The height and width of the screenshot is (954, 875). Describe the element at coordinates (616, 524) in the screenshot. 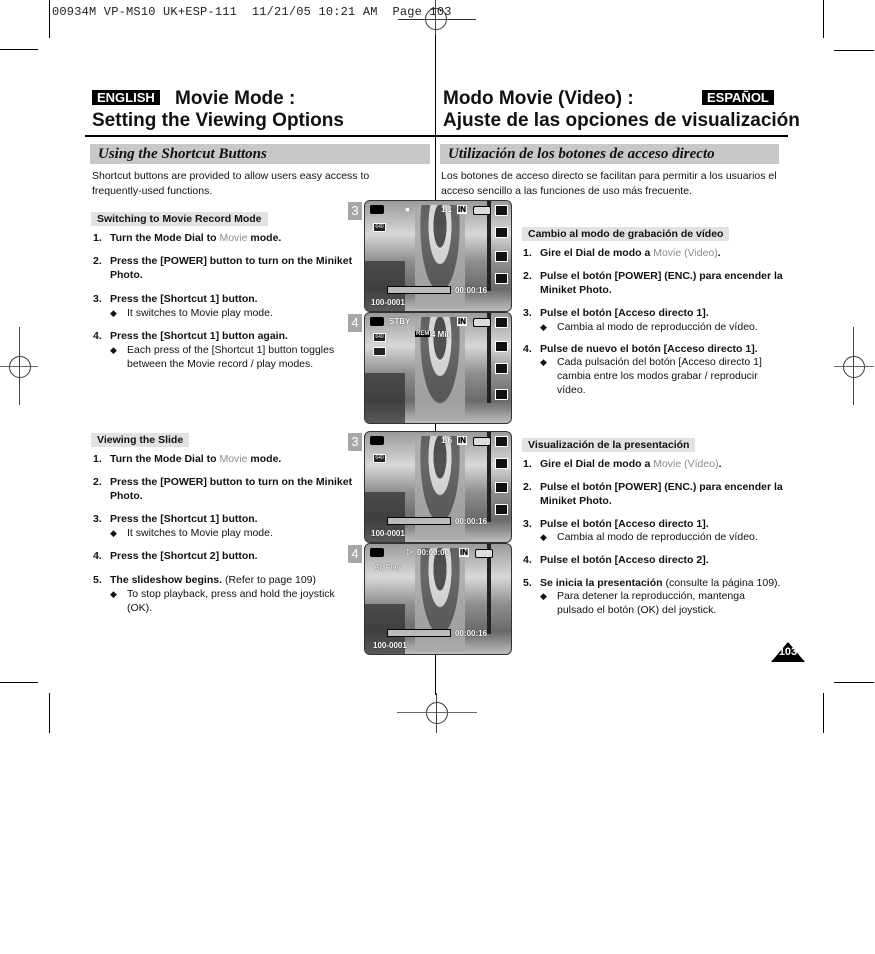

I see `spanish-slide-step-3: 3. Pulse el botón [Acceso directo 1].` at that location.